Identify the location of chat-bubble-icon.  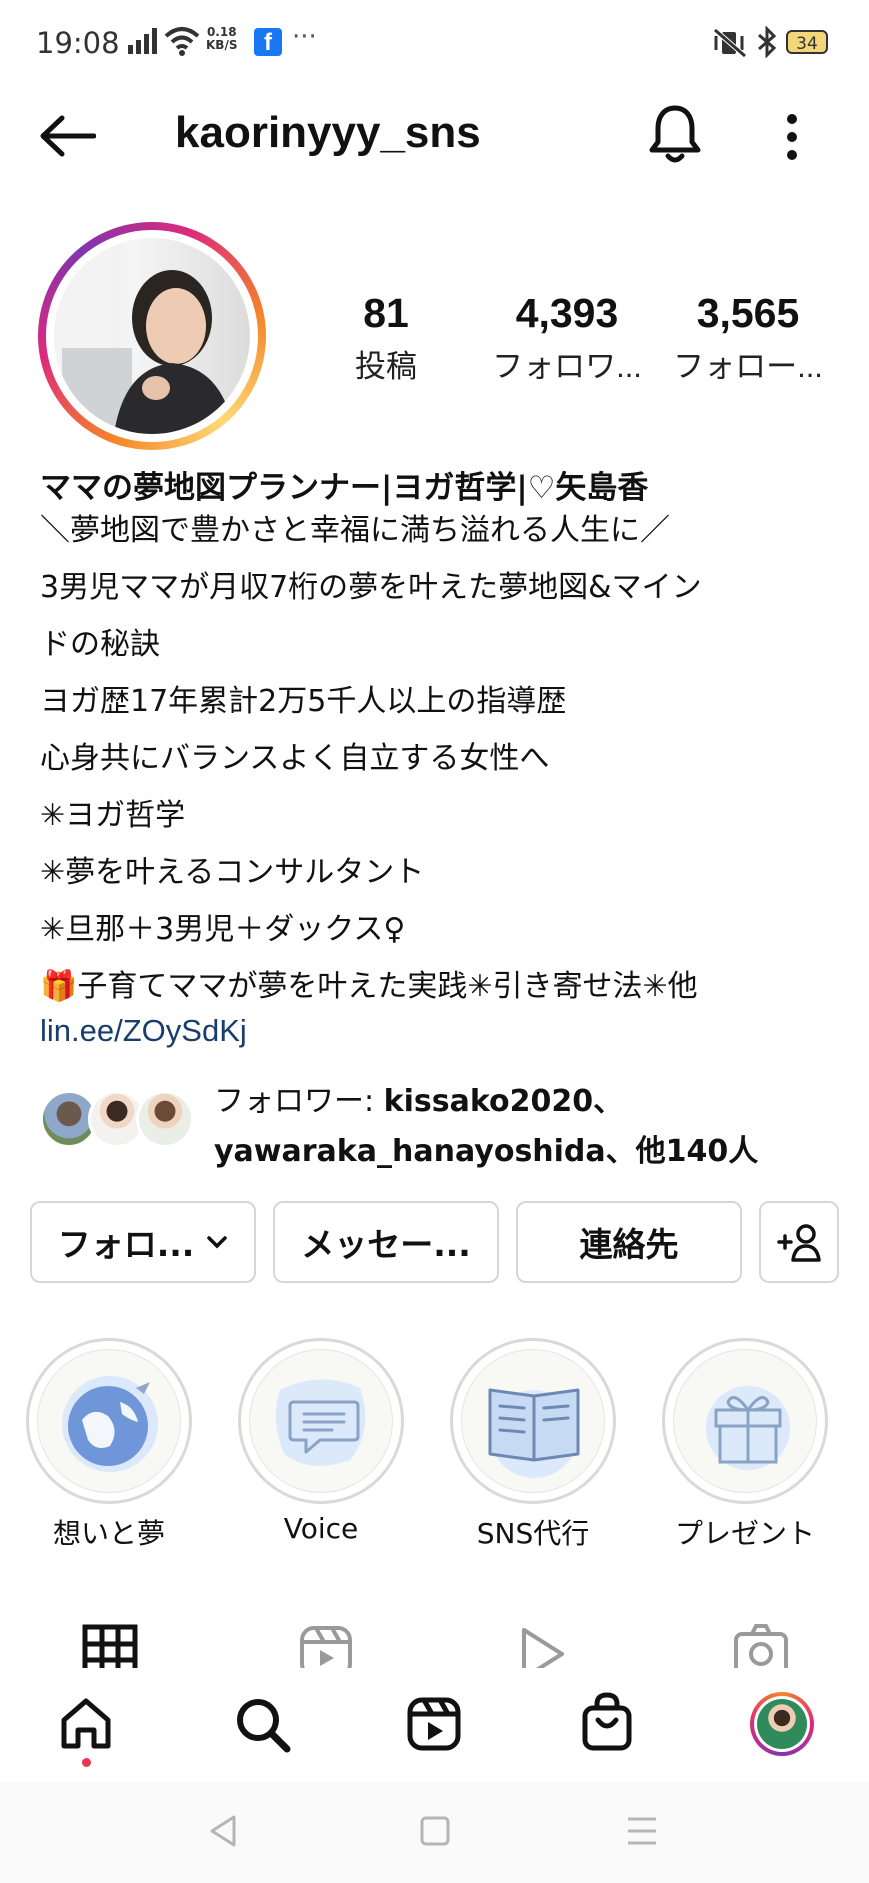
(320, 1422).